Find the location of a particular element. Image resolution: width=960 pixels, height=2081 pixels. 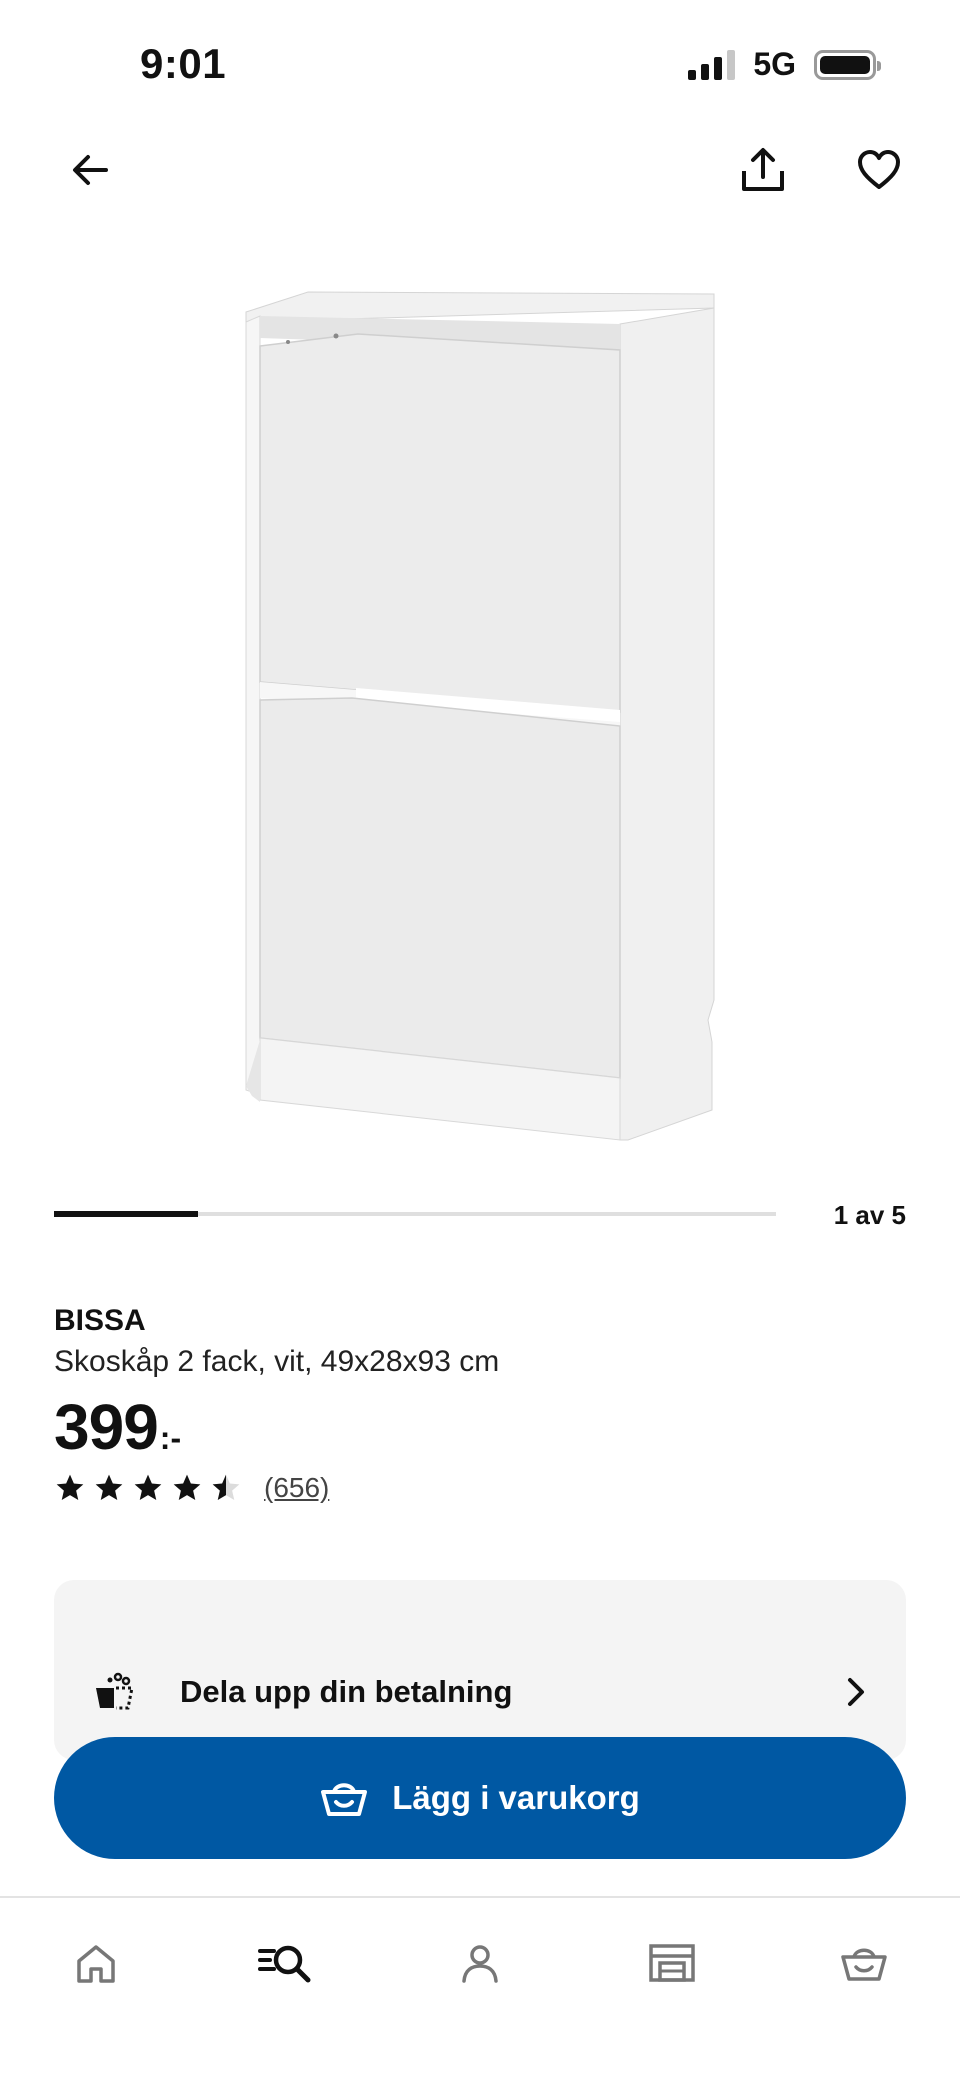

add-to-cart-button: Lägg i varukorg is located at coordinates (480, 1798).